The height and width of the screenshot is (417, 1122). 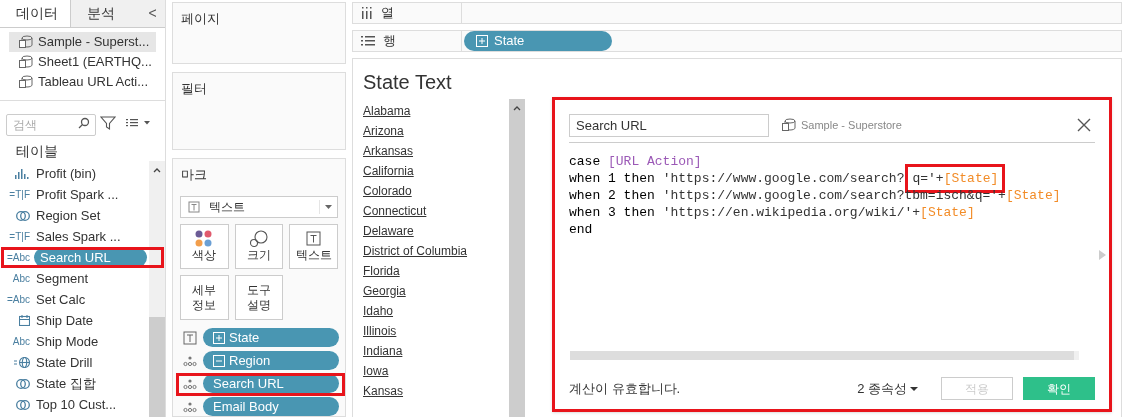 I want to click on card-title: 마크, so click(x=194, y=174).